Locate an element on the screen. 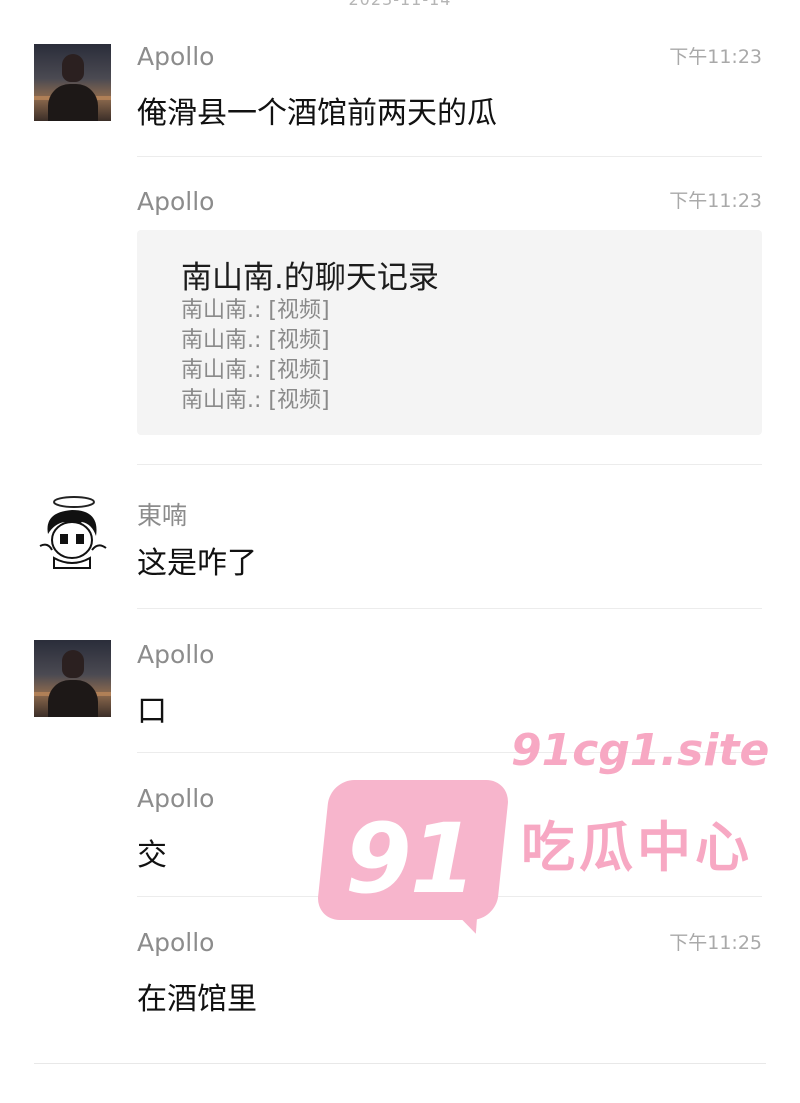 The height and width of the screenshot is (1103, 800). sender-name: 東喃 is located at coordinates (162, 515).